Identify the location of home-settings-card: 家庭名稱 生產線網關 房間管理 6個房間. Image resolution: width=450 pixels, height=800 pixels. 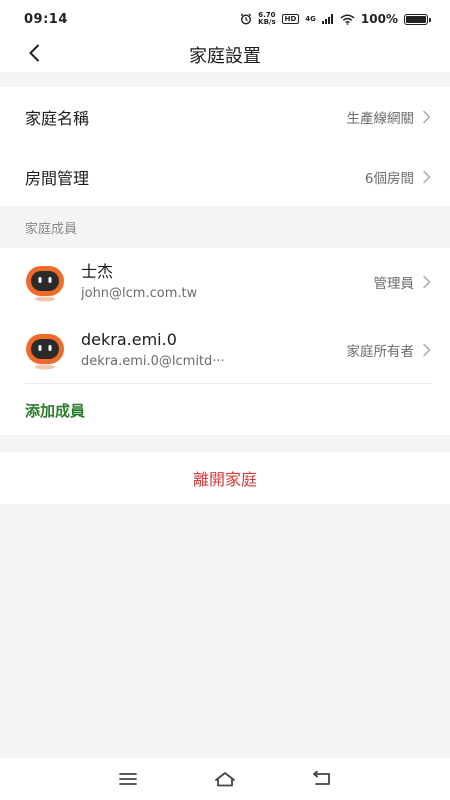
(225, 146).